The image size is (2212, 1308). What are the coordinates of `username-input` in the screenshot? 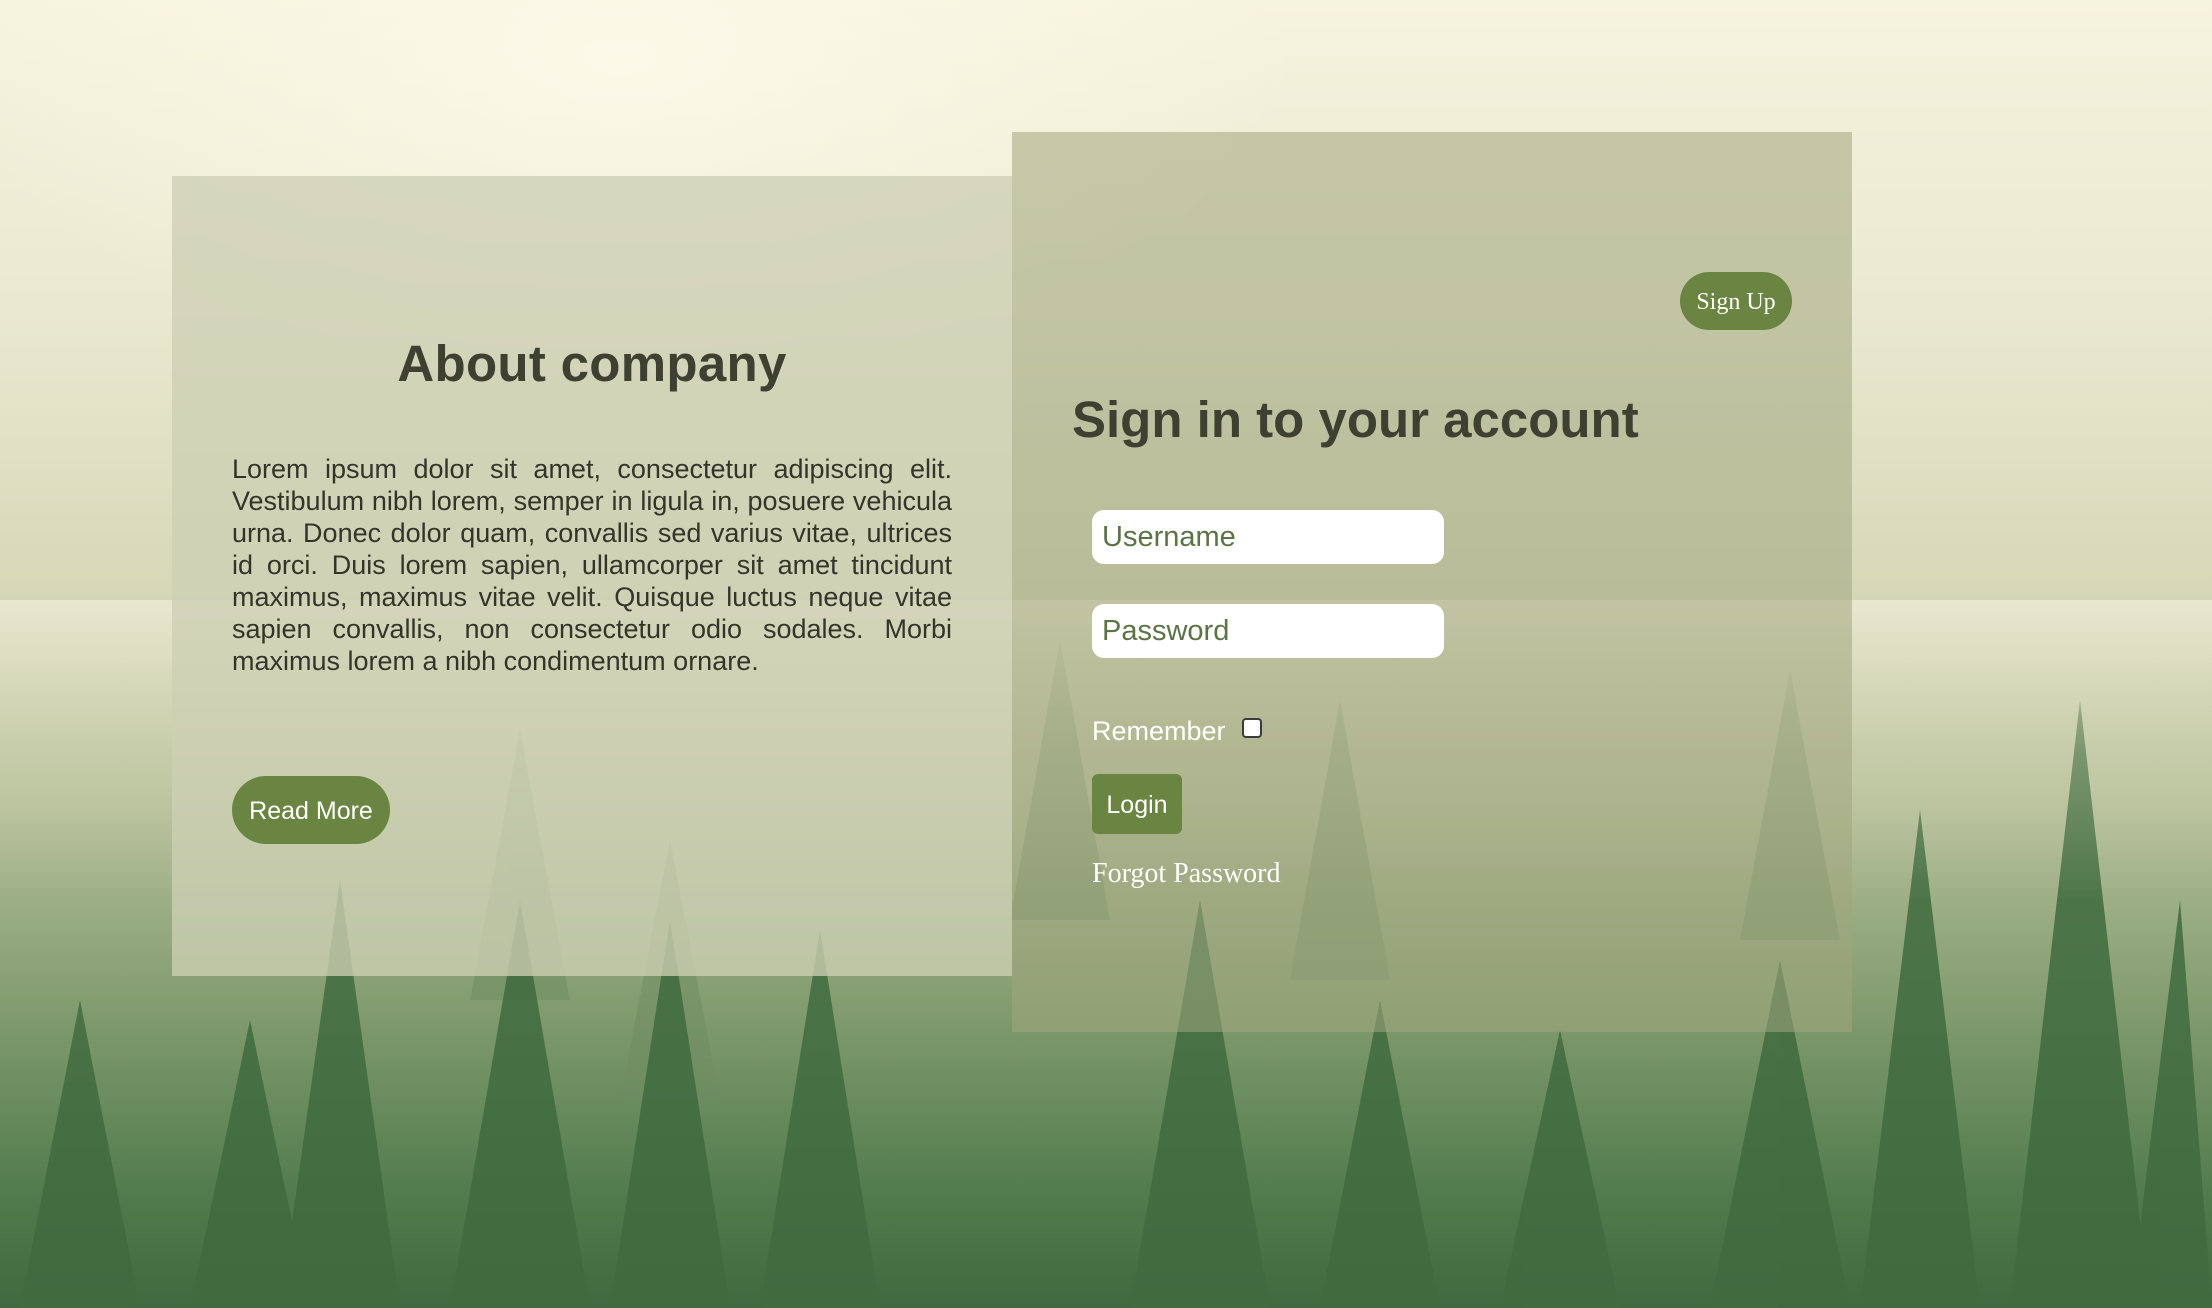 It's located at (1268, 537).